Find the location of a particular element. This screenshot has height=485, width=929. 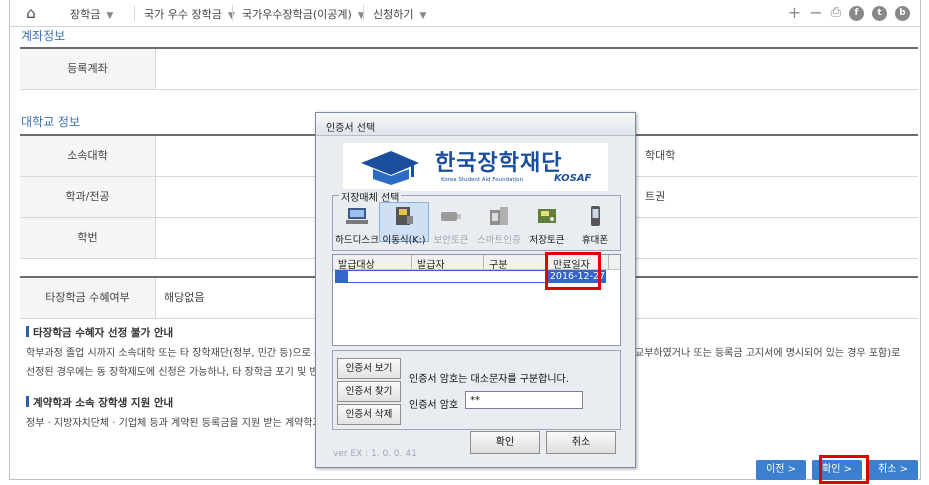

certificate-row is located at coordinates (442, 276).